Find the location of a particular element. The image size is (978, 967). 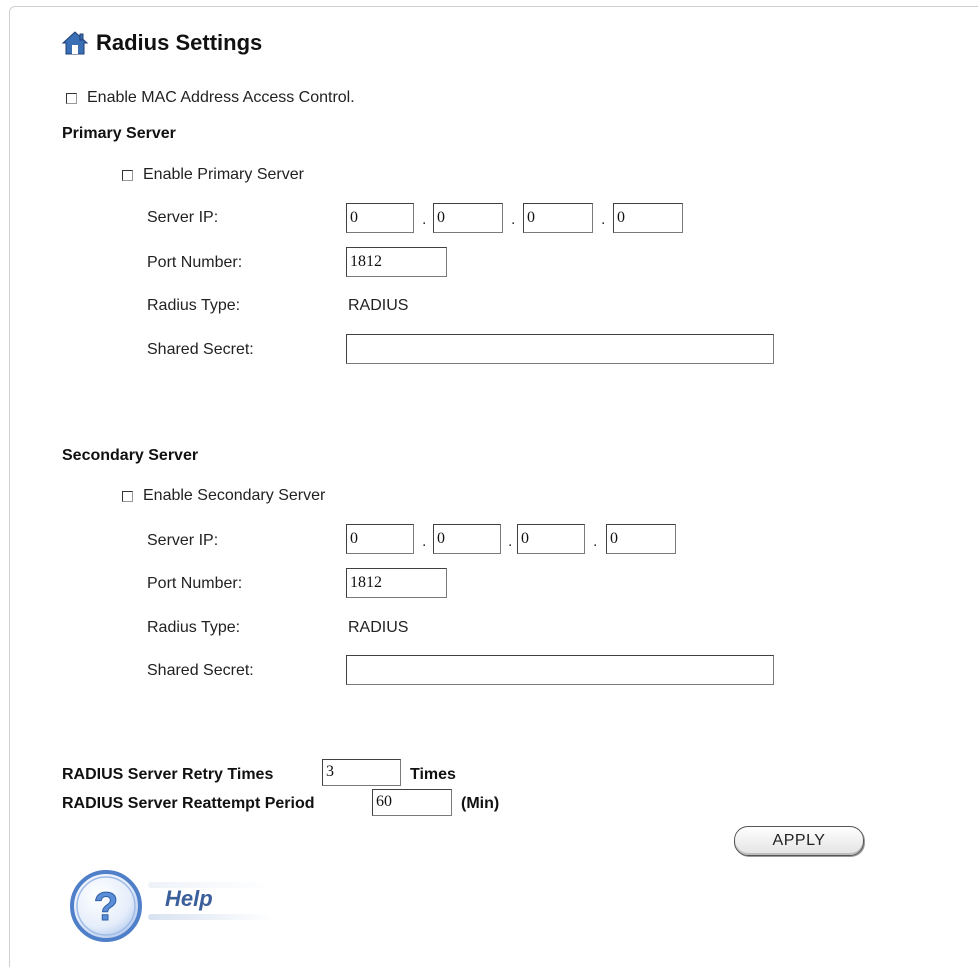

mac-access-control-checkbox is located at coordinates (71, 98).